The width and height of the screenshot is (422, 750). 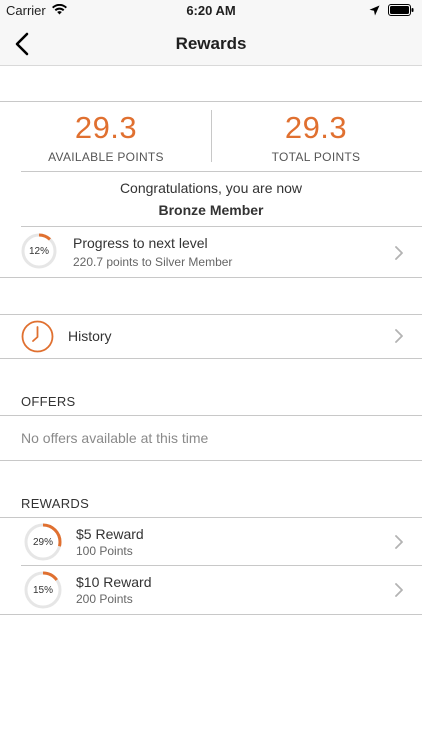 I want to click on status-right, so click(x=391, y=11).